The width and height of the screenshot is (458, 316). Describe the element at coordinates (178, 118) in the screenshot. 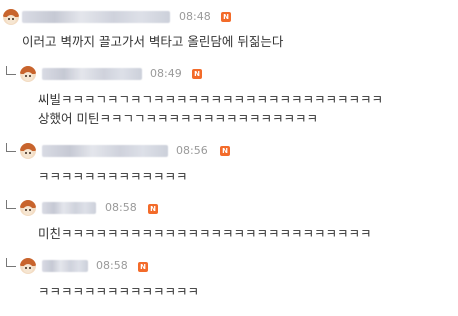

I see `comment-text: 상했어 미틴ㅋㅋㄱㄱㅋㅋㅋㅋㅋㅋㅋㅋㅋㅋㅋㅋㅋㅋㅋ` at that location.